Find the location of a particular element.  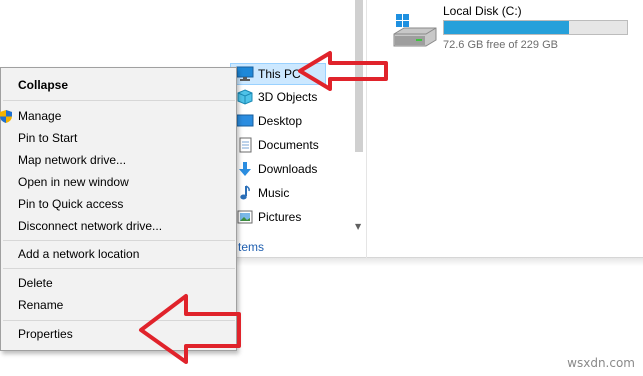

pictures-icon is located at coordinates (245, 217).